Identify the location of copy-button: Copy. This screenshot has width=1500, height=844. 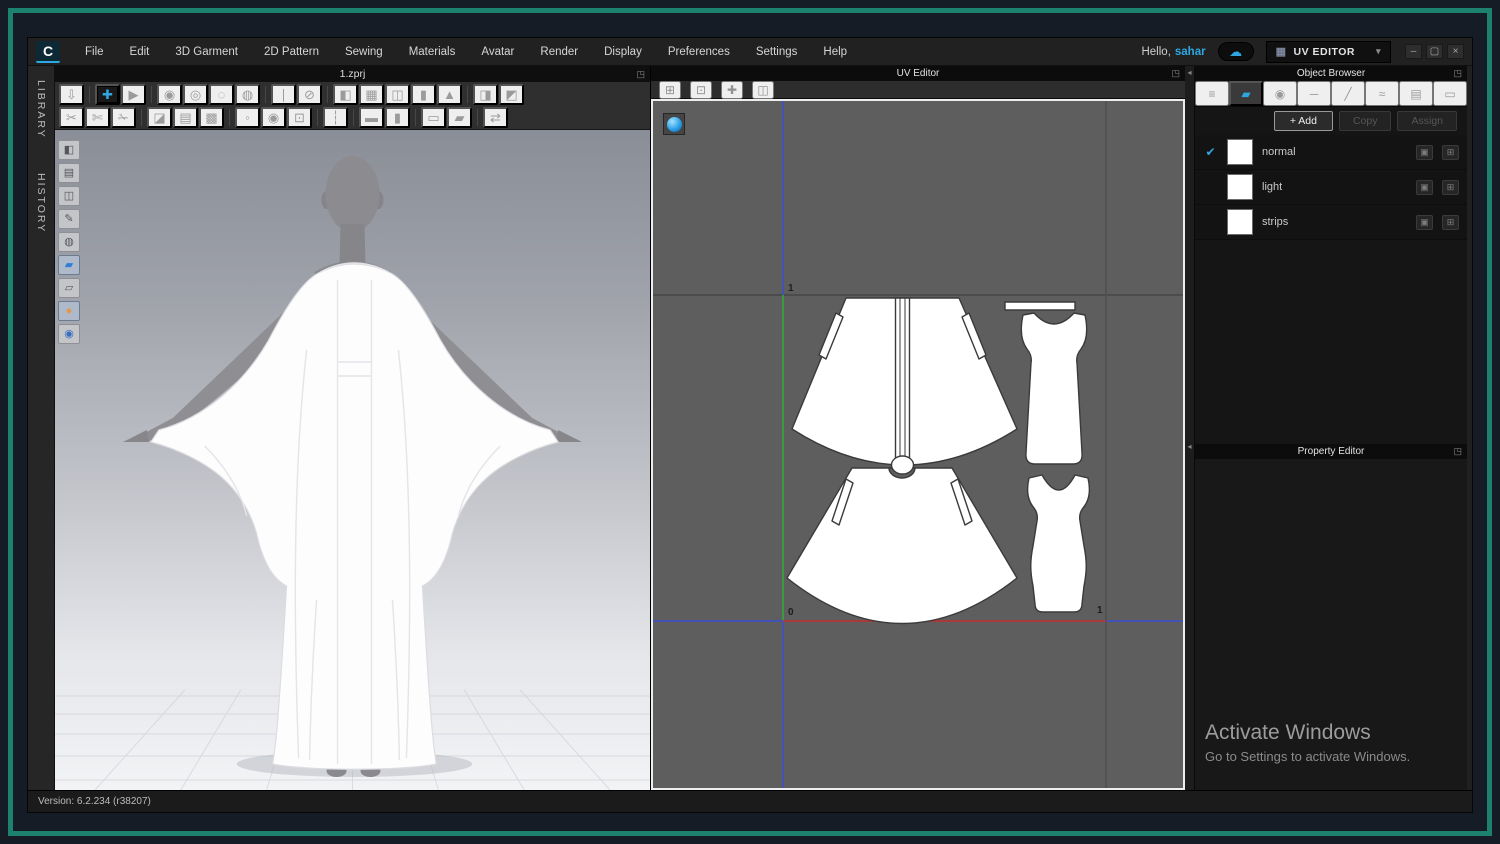
(1365, 121).